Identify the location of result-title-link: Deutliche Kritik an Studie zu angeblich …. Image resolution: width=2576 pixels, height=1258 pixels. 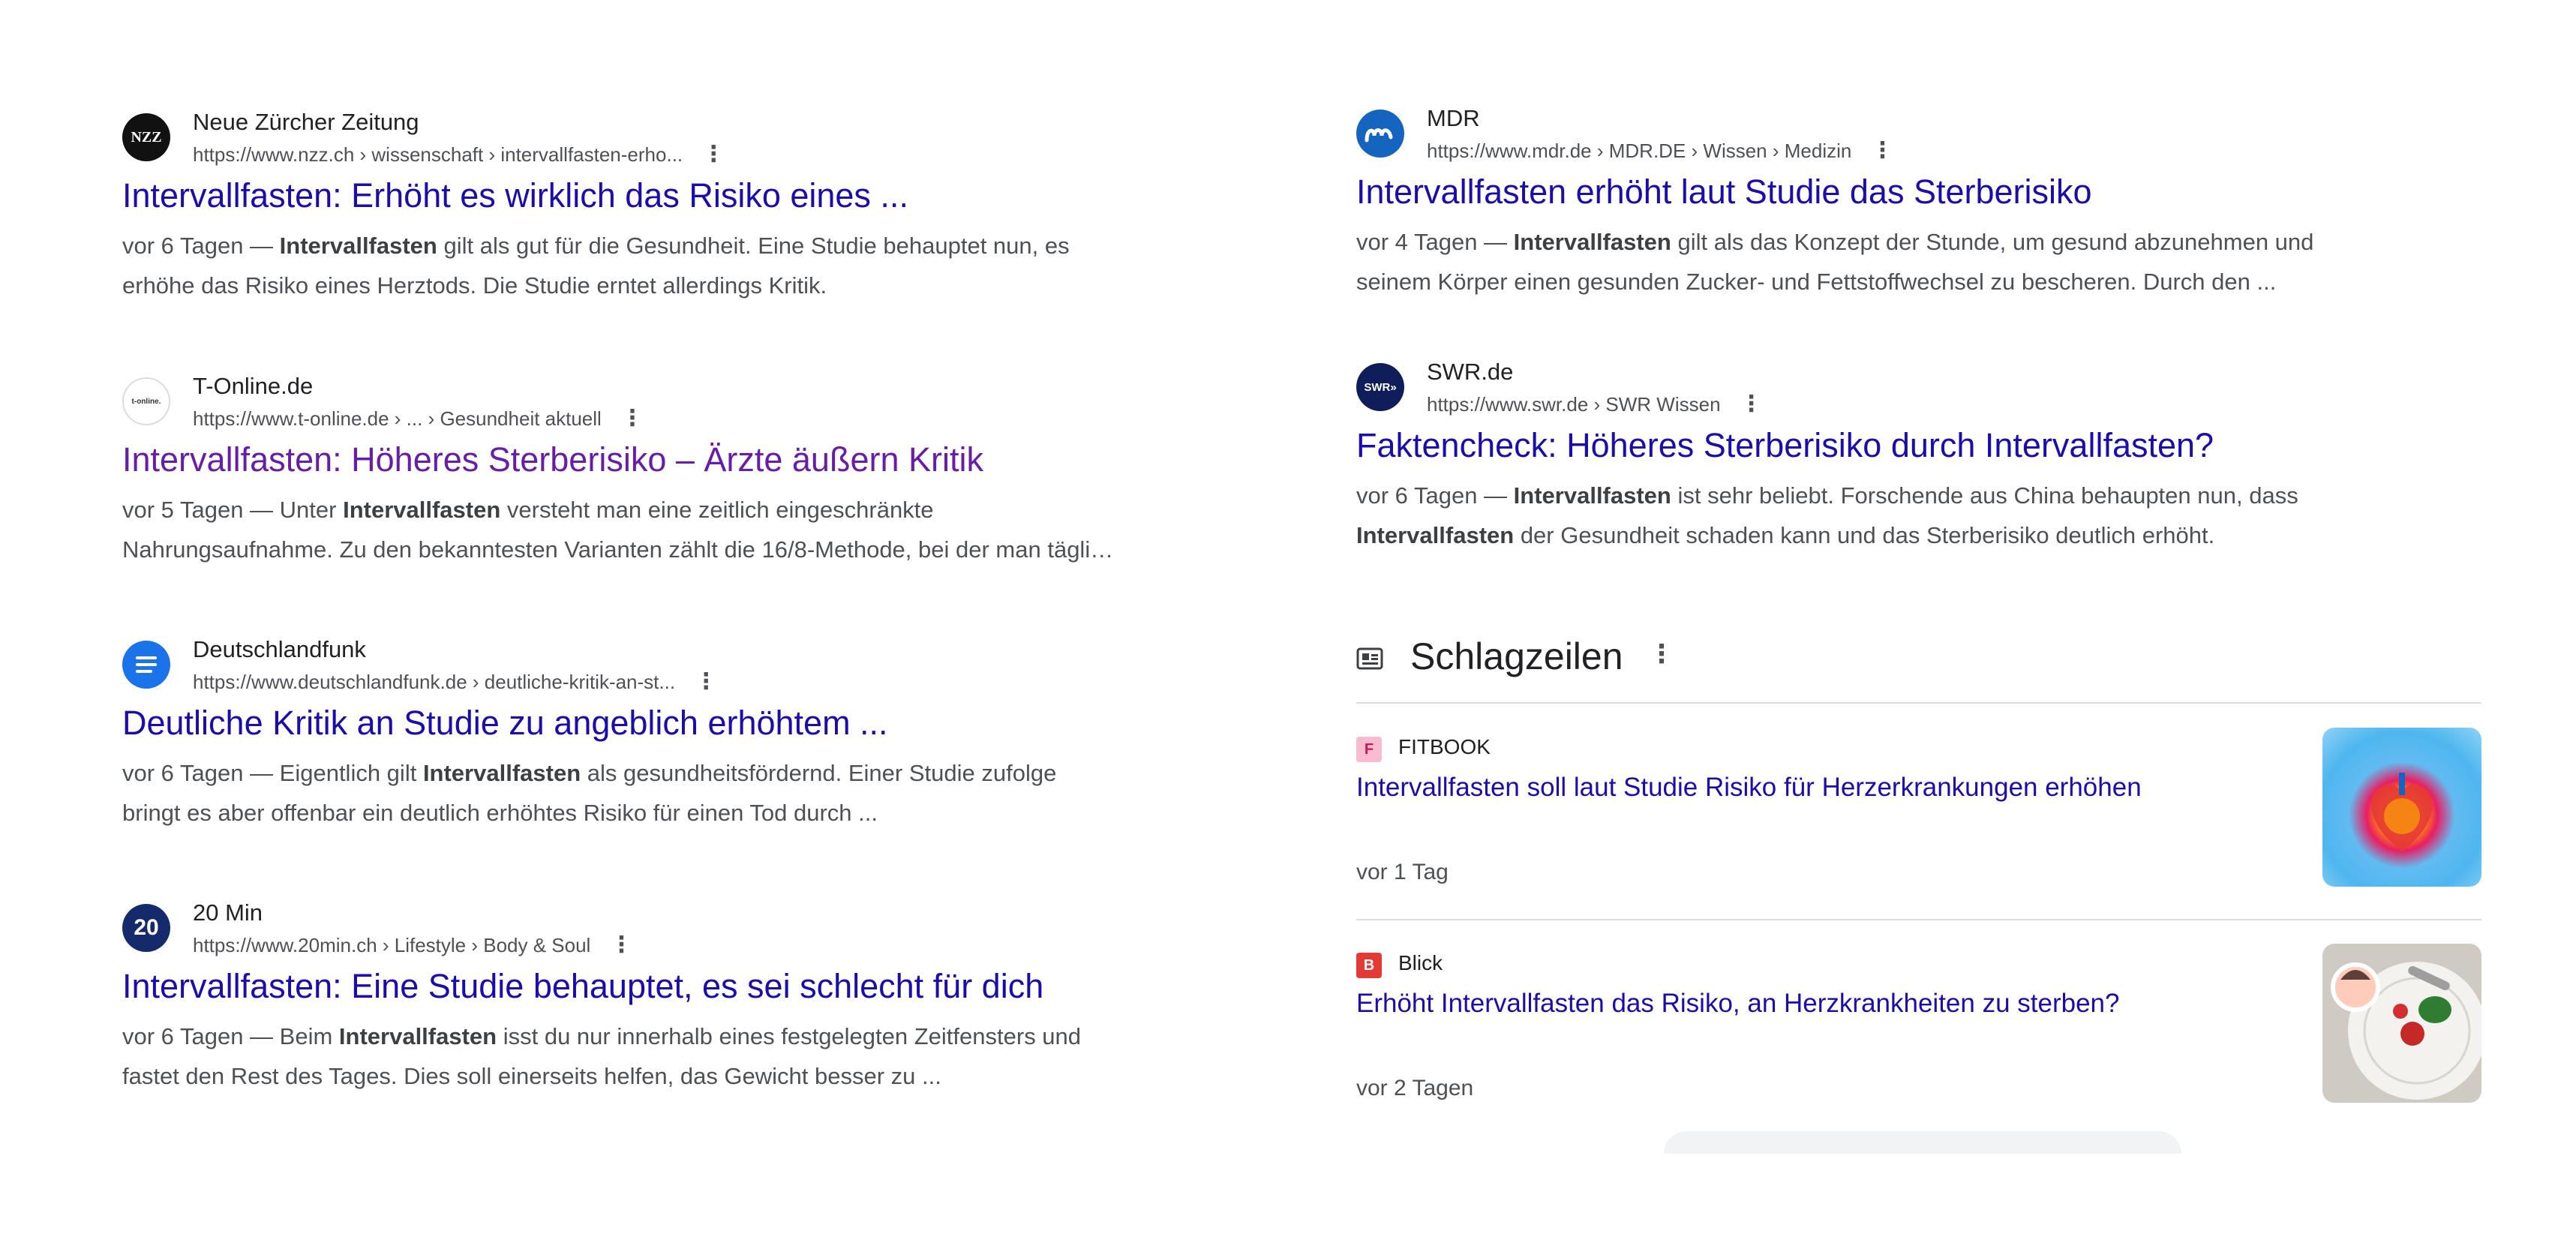
(669, 723).